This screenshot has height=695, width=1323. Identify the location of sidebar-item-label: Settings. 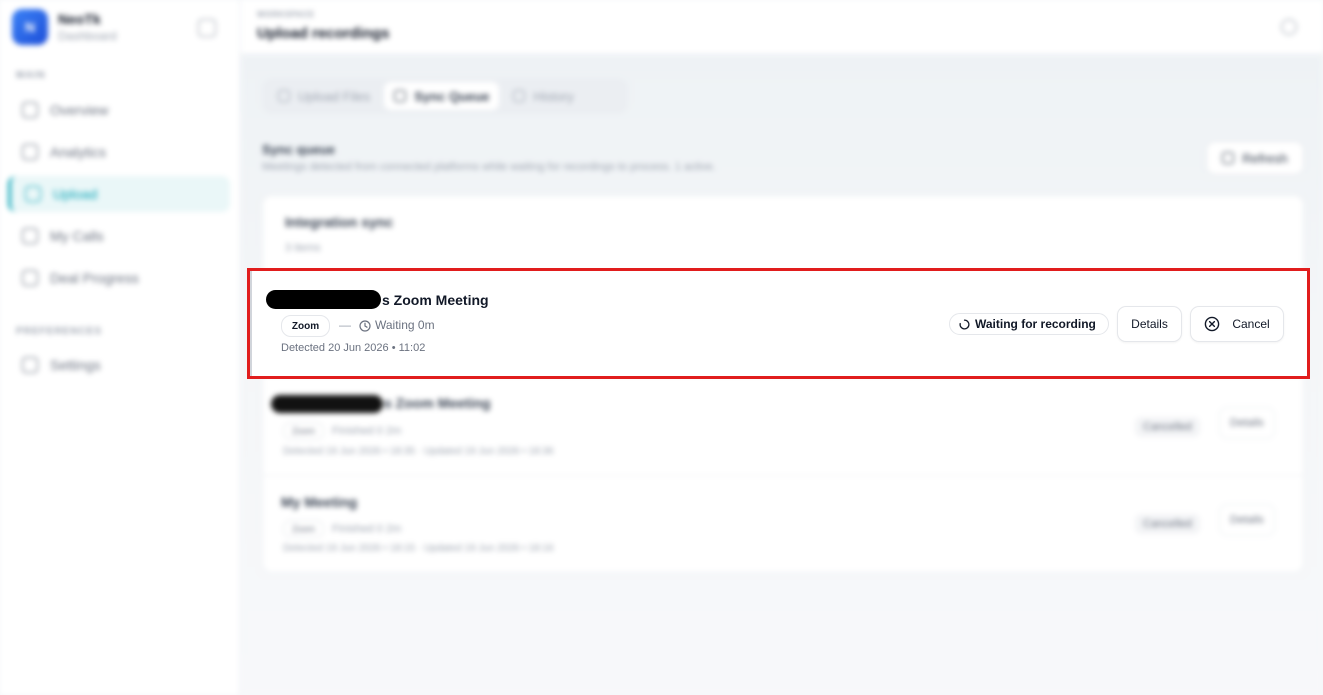
(75, 365).